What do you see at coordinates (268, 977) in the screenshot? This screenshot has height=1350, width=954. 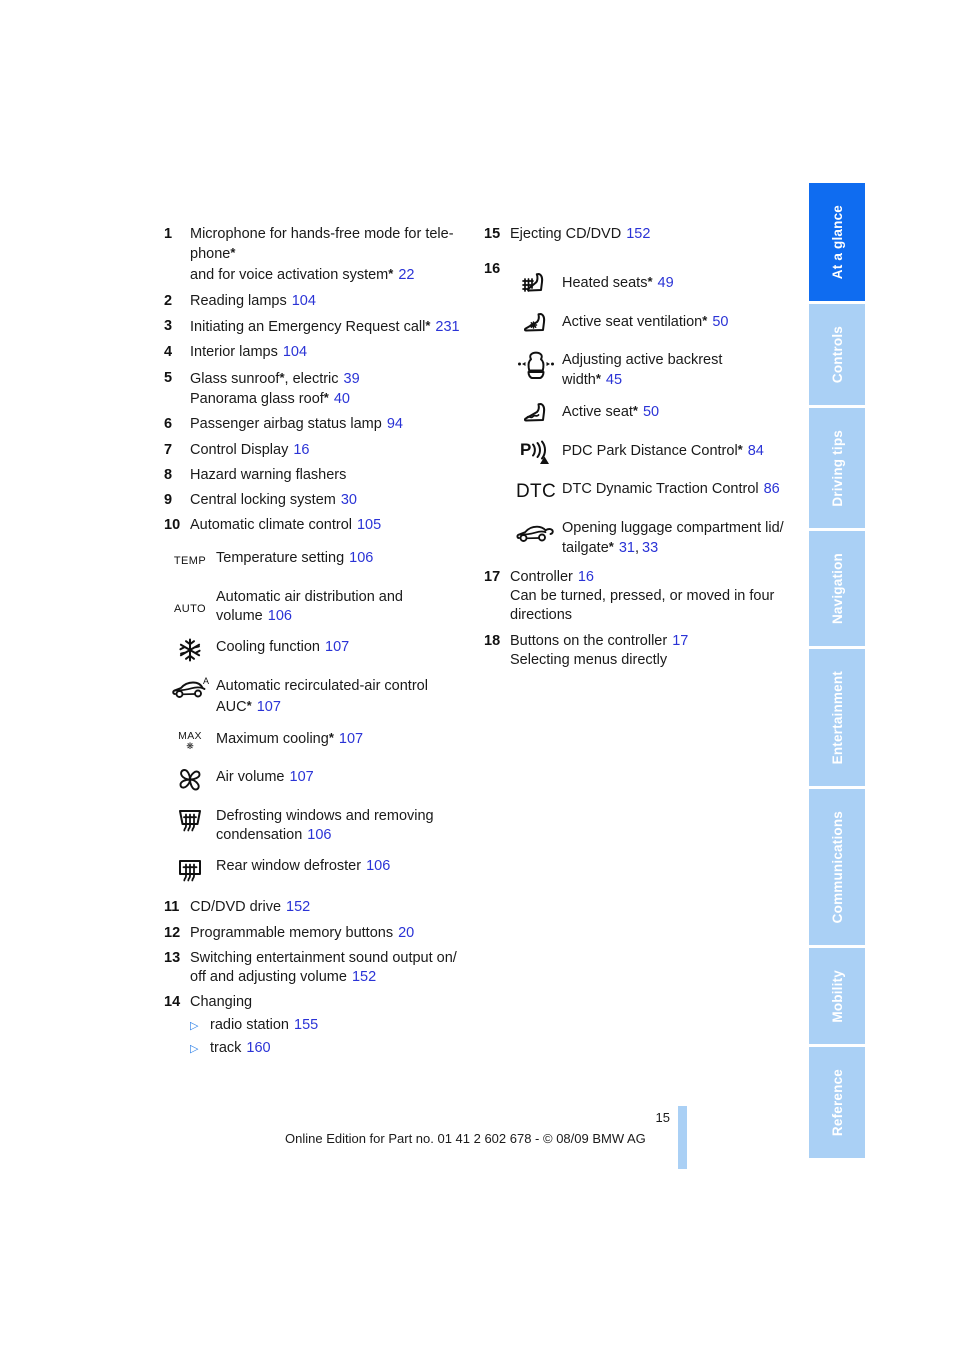 I see `item-sub-label: off and adjusting volume` at bounding box center [268, 977].